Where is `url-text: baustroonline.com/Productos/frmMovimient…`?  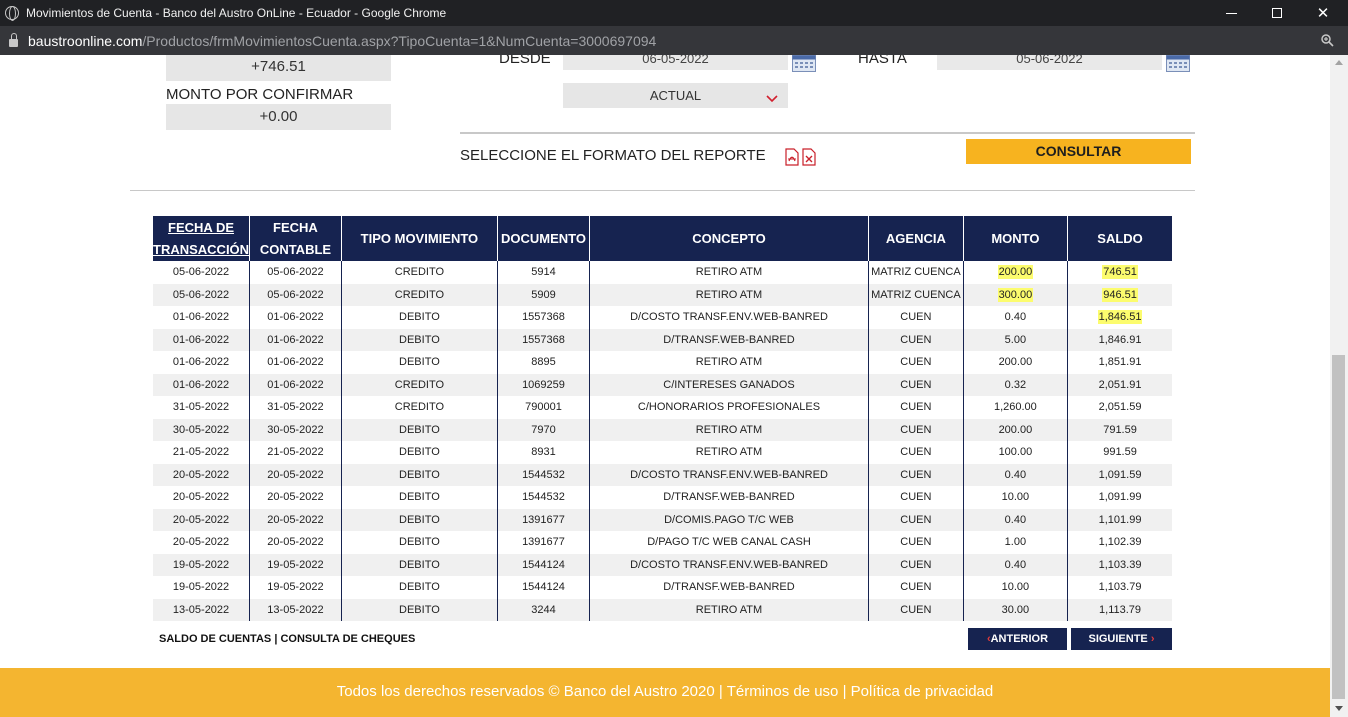 url-text: baustroonline.com/Productos/frmMovimient… is located at coordinates (342, 41).